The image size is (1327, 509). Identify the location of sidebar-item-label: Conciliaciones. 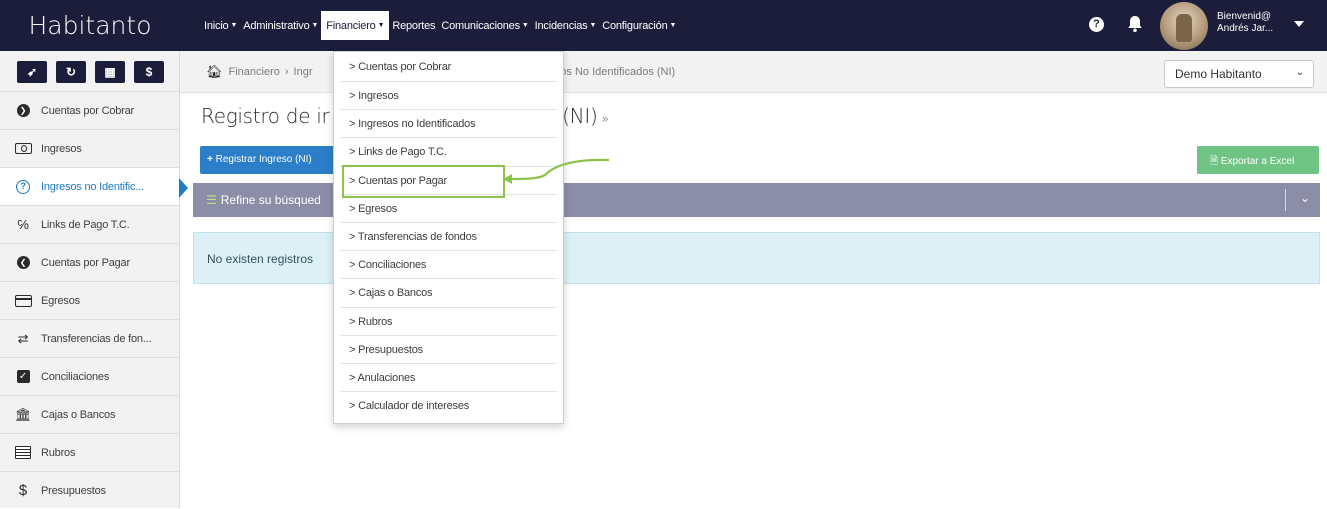
(75, 376).